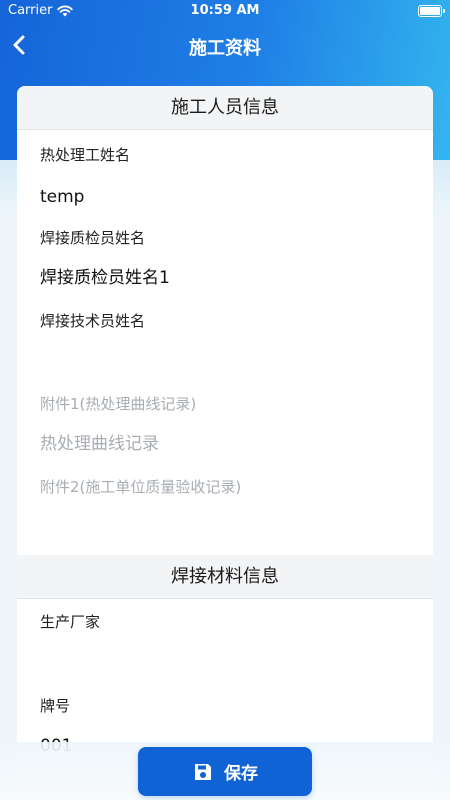 The image size is (450, 800). Describe the element at coordinates (236, 278) in the screenshot. I see `field-value: 焊接质检员姓名1` at that location.